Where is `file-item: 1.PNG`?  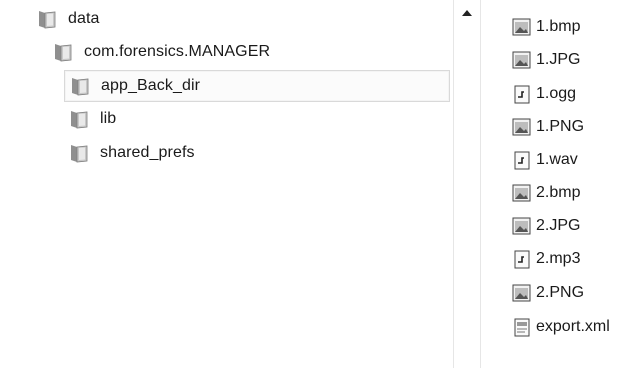 file-item: 1.PNG is located at coordinates (547, 127).